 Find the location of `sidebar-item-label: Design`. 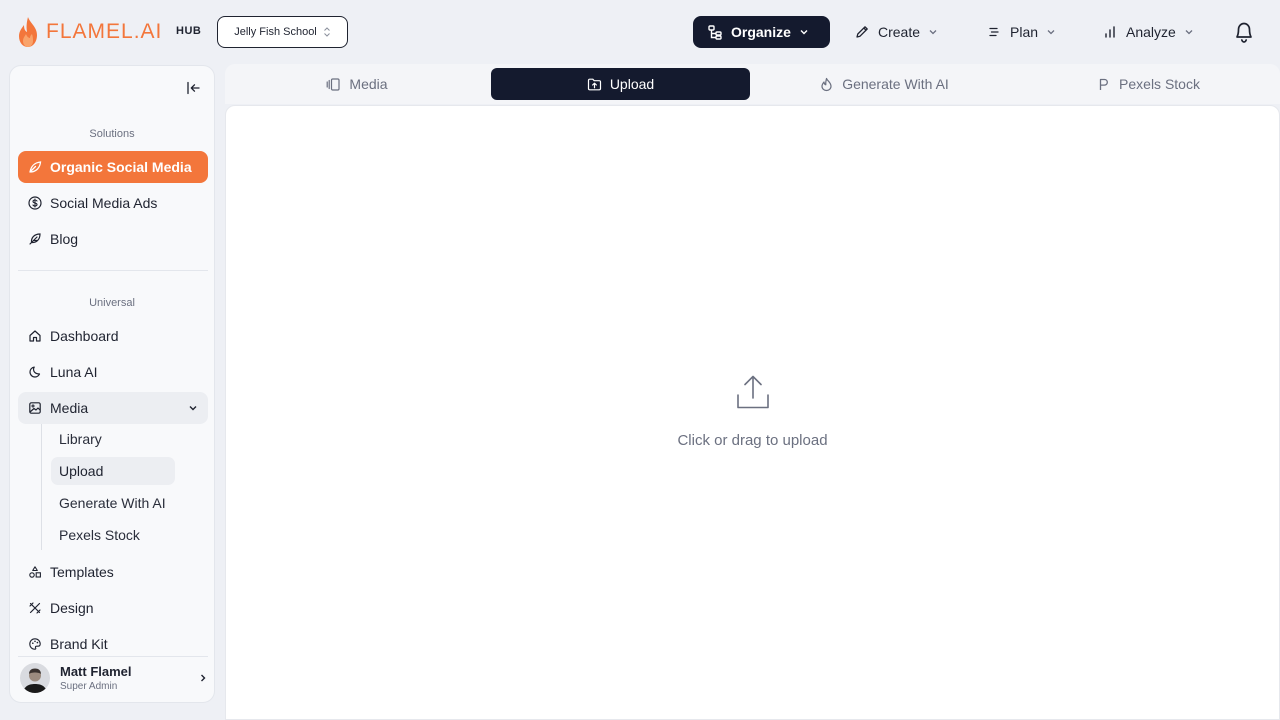

sidebar-item-label: Design is located at coordinates (72, 608).